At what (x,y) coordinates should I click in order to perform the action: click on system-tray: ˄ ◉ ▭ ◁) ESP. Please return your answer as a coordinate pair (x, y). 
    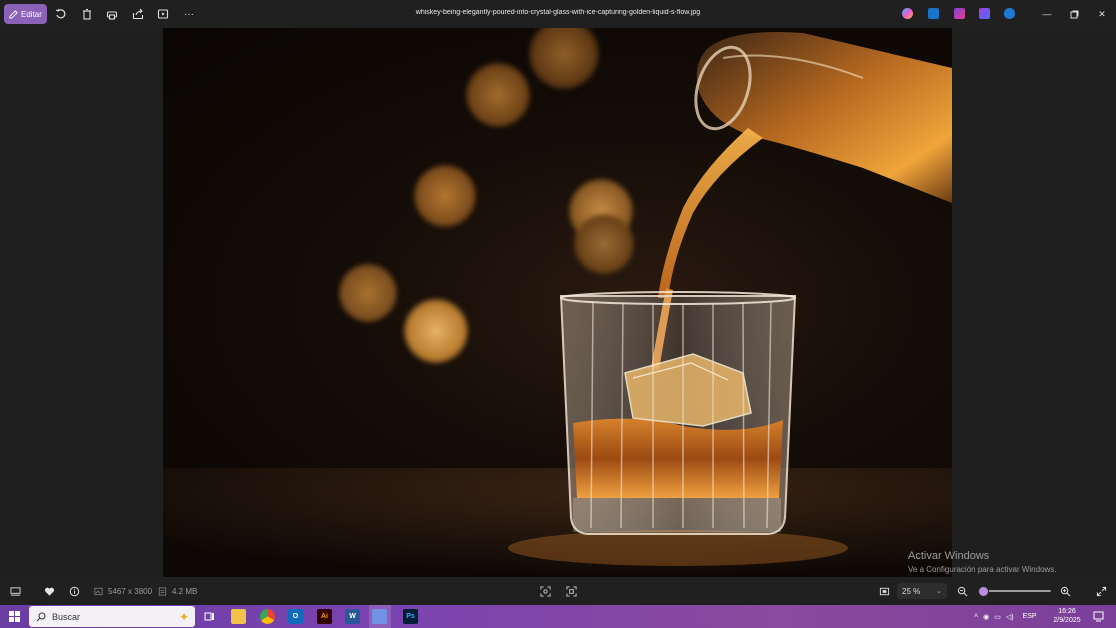
    Looking at the image, I should click on (1005, 616).